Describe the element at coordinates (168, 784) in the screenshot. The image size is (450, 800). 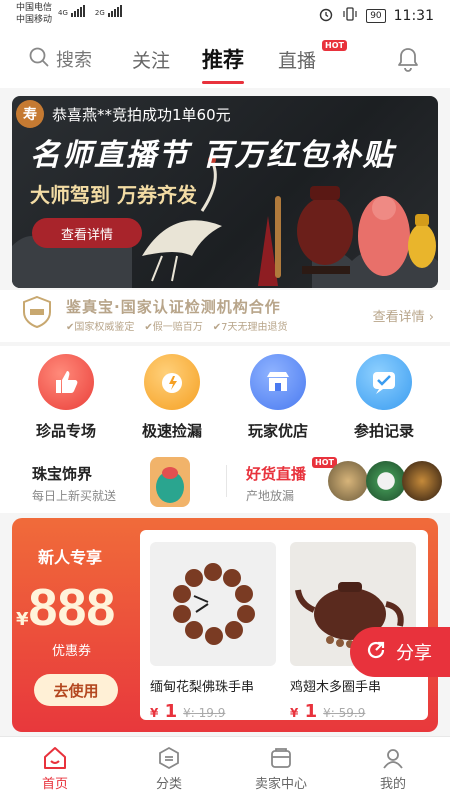
I see `tab-label: 分类` at that location.